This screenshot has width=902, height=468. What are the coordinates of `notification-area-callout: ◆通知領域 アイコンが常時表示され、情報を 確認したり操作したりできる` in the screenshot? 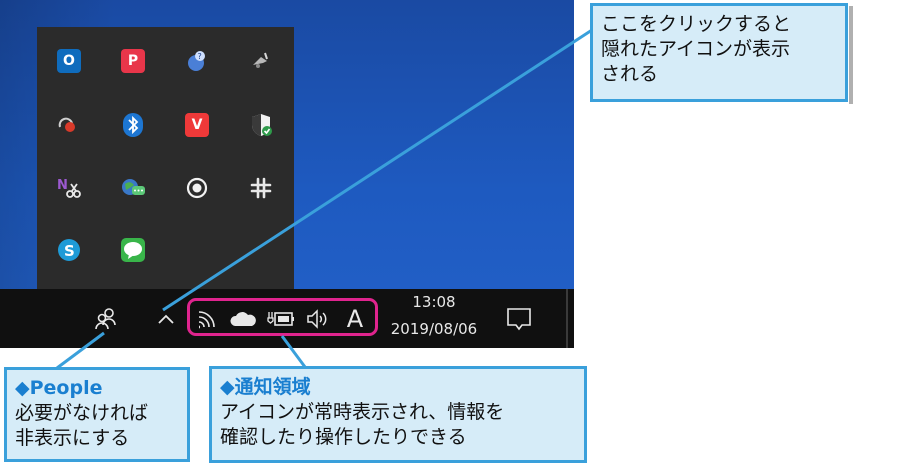 It's located at (398, 414).